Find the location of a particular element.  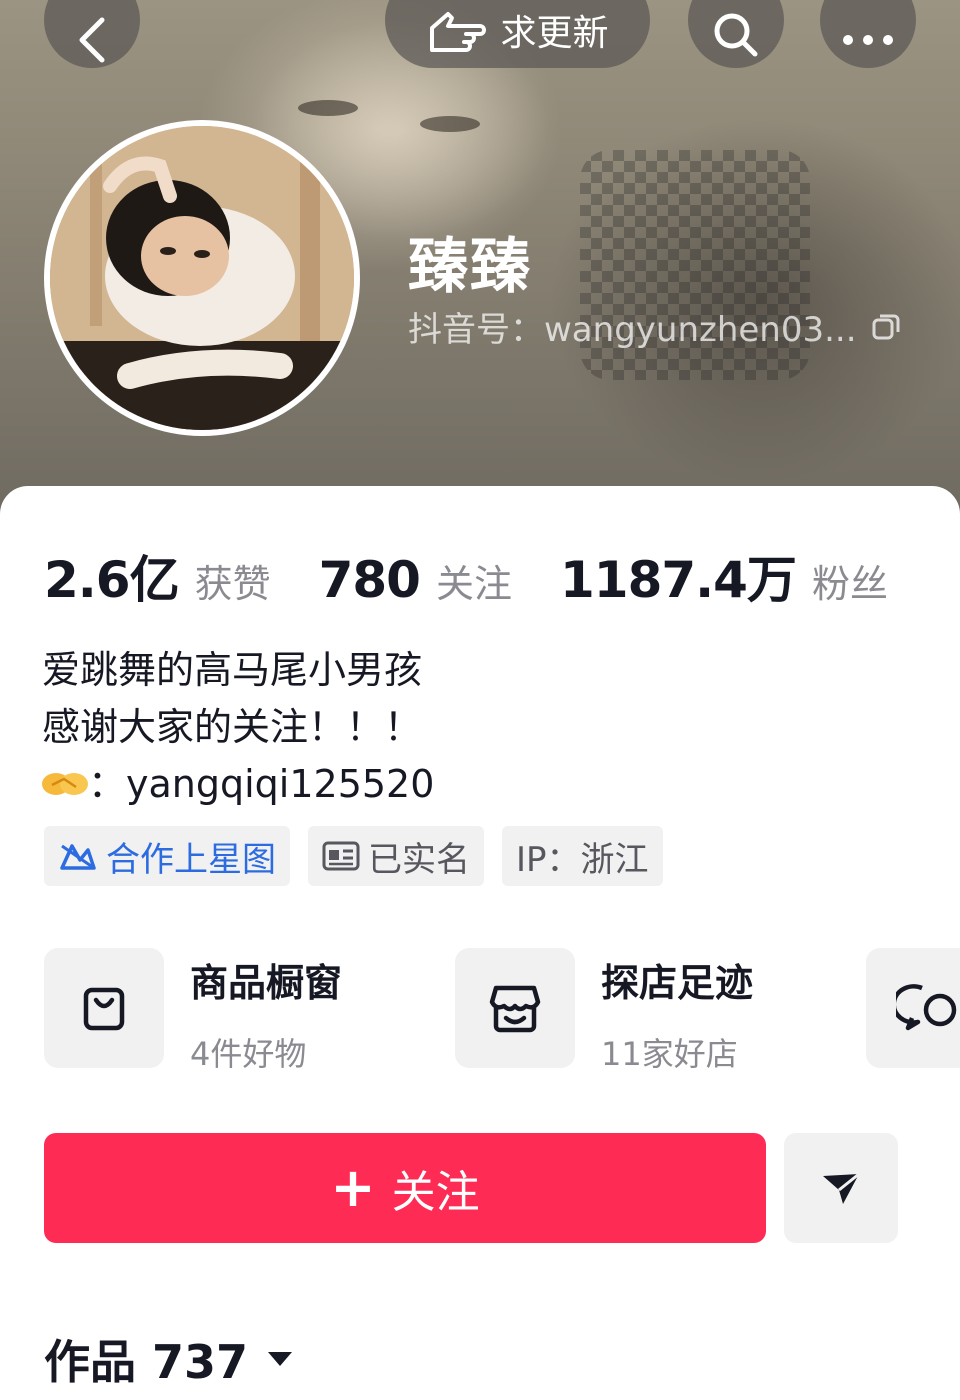

stat-value: 2.6亿 is located at coordinates (112, 580).